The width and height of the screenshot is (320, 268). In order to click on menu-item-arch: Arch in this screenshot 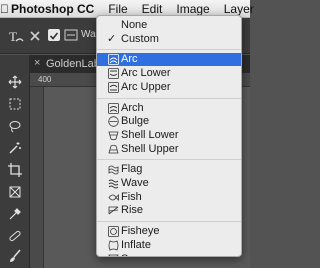, I will do `click(169, 108)`.